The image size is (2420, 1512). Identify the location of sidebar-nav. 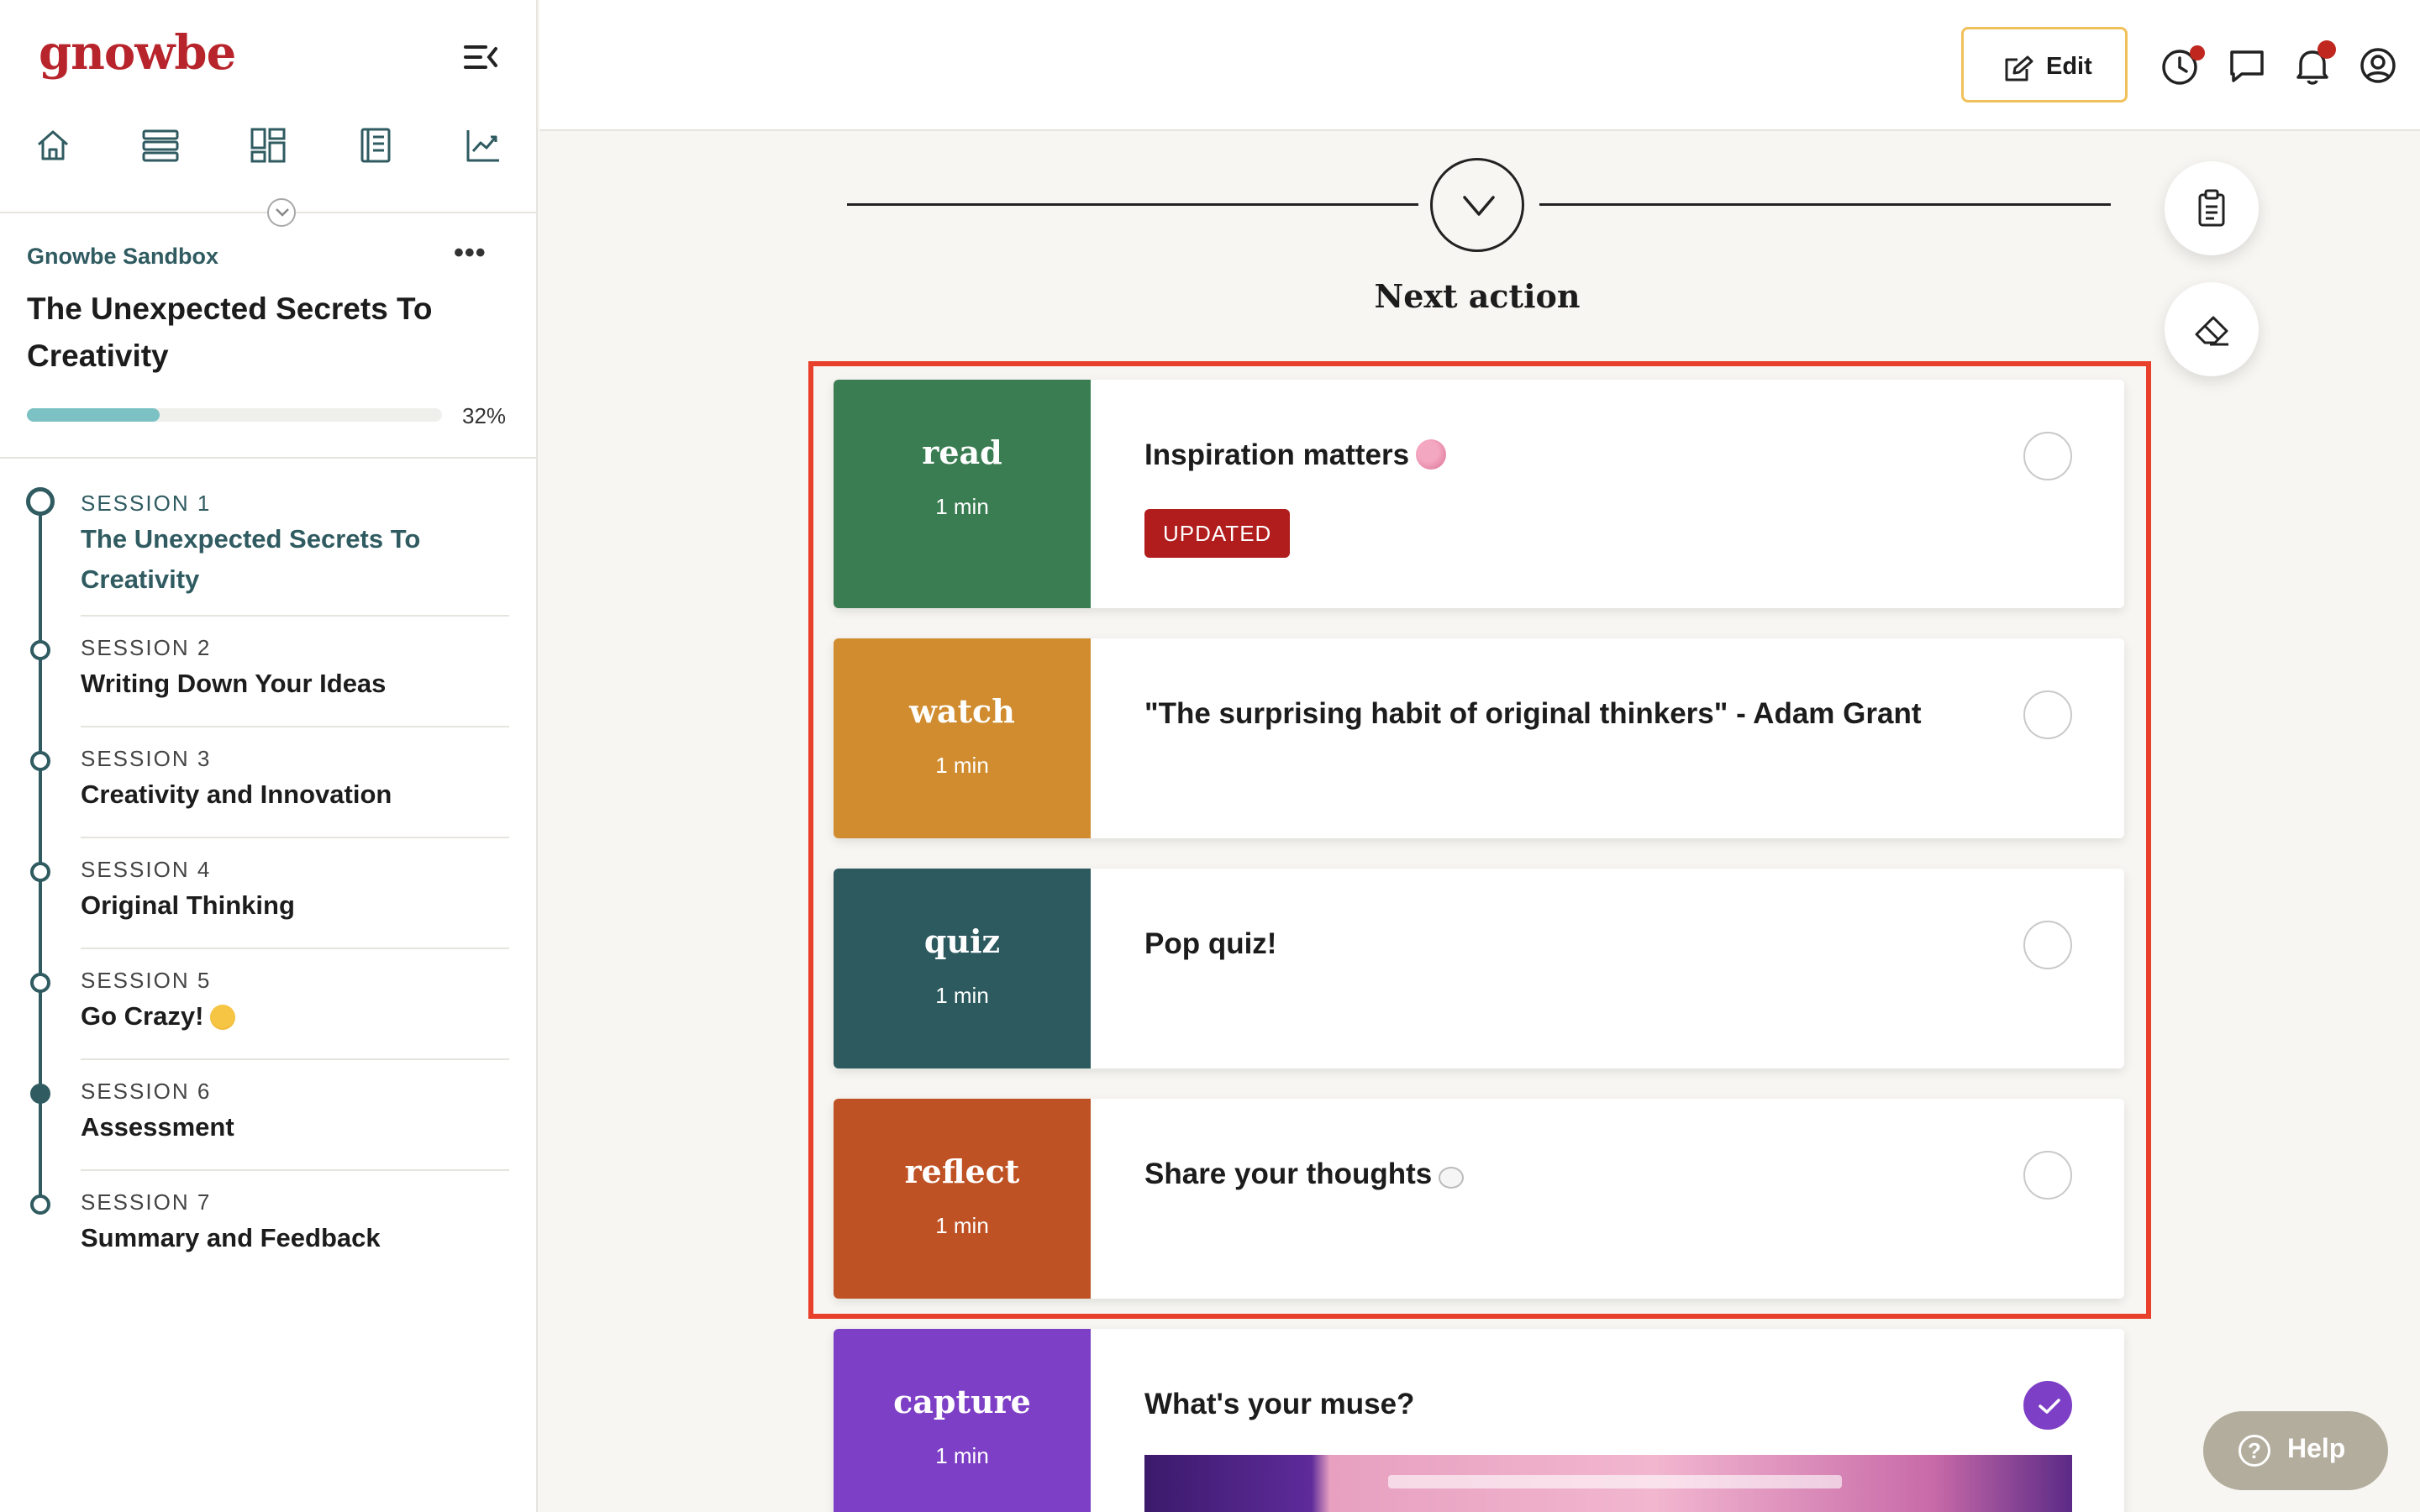
(269, 145).